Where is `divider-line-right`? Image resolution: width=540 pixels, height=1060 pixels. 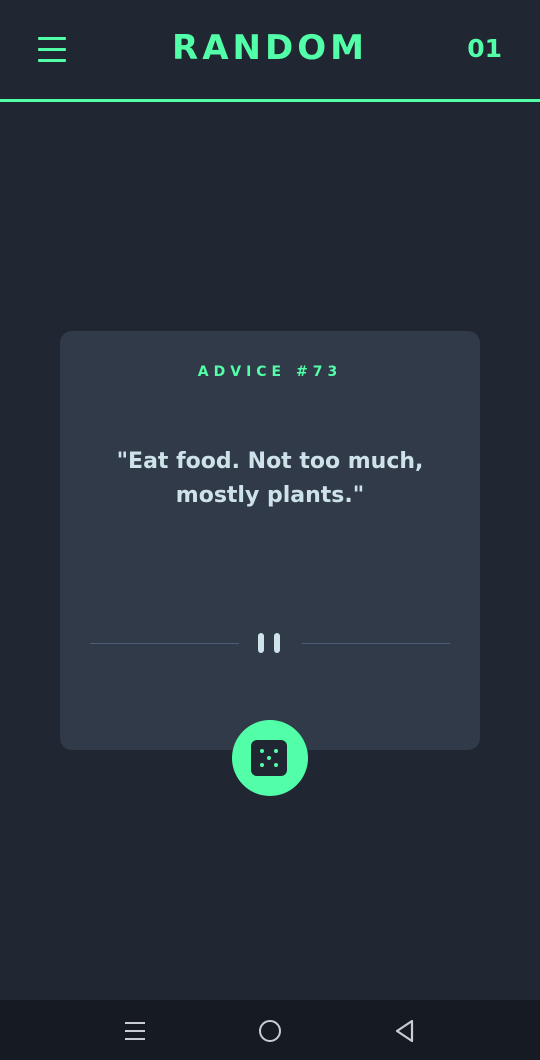 divider-line-right is located at coordinates (376, 643).